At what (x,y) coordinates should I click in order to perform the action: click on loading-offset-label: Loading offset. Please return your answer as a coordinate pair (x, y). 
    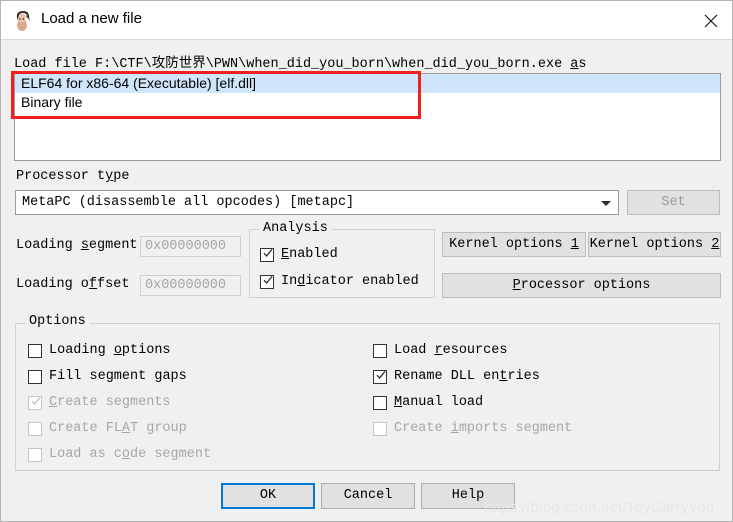
    Looking at the image, I should click on (72, 284).